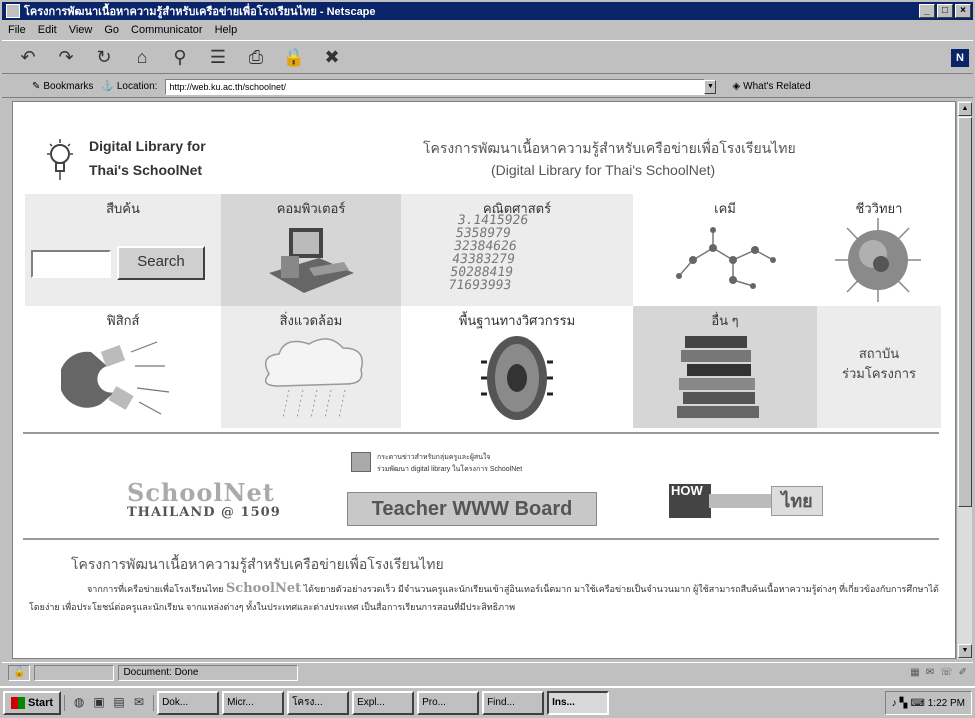  I want to click on volume-icon: ♪, so click(894, 703).